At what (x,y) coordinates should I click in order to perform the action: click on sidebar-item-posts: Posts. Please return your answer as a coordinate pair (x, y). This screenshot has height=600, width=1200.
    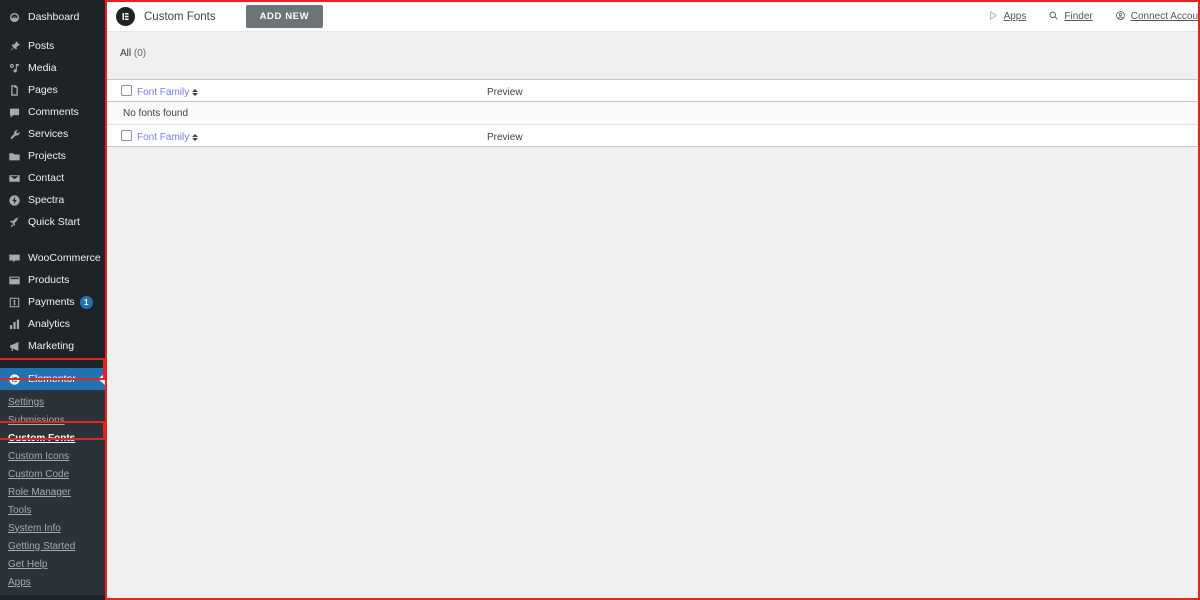
    Looking at the image, I should click on (52, 46).